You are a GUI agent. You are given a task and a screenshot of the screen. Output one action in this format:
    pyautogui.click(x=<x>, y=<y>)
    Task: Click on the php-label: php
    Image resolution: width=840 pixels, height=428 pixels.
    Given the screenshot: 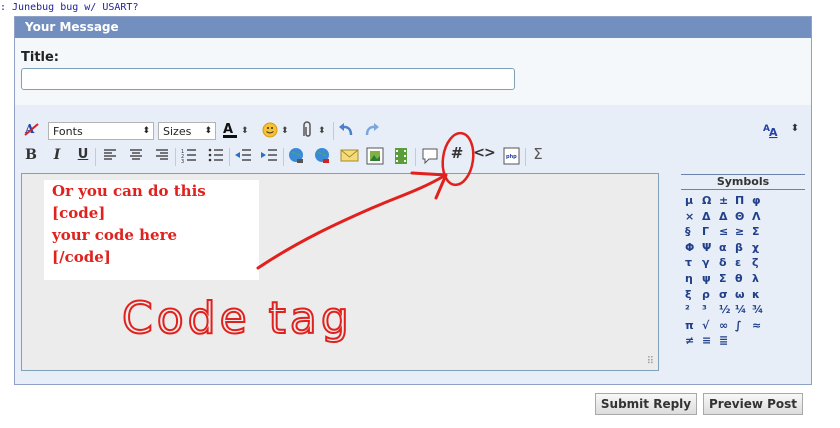 What is the action you would take?
    pyautogui.click(x=511, y=157)
    